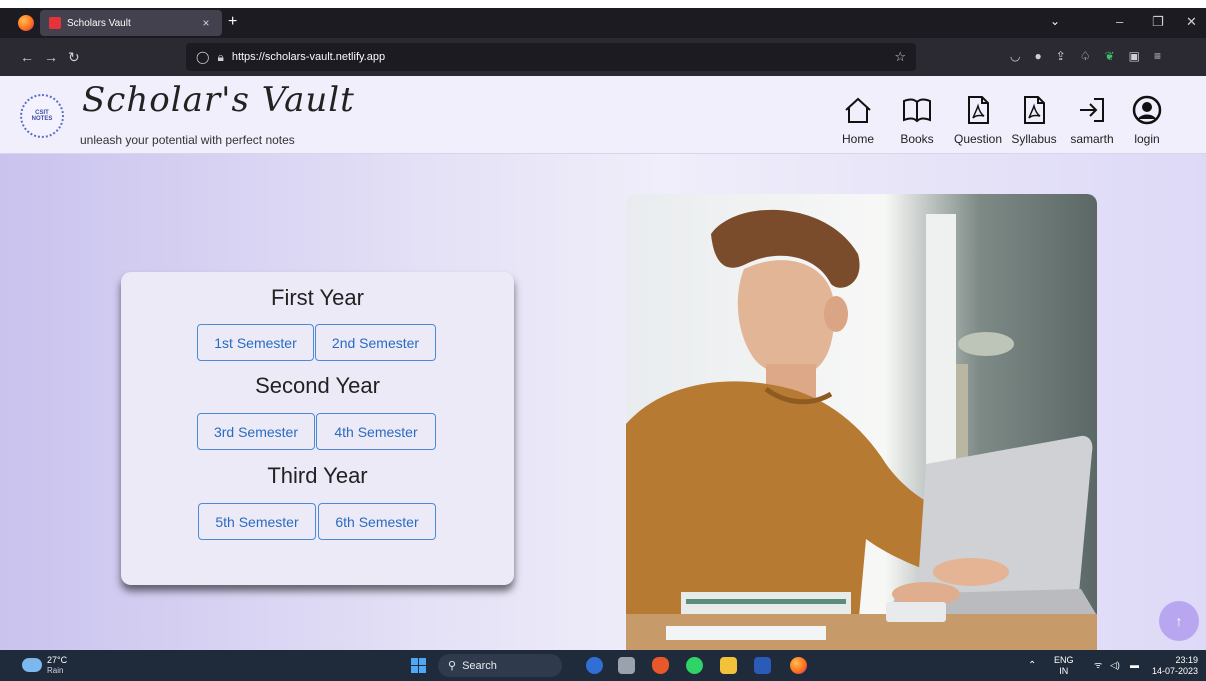 The height and width of the screenshot is (681, 1206). I want to click on volume-icon: ◁), so click(1115, 665).